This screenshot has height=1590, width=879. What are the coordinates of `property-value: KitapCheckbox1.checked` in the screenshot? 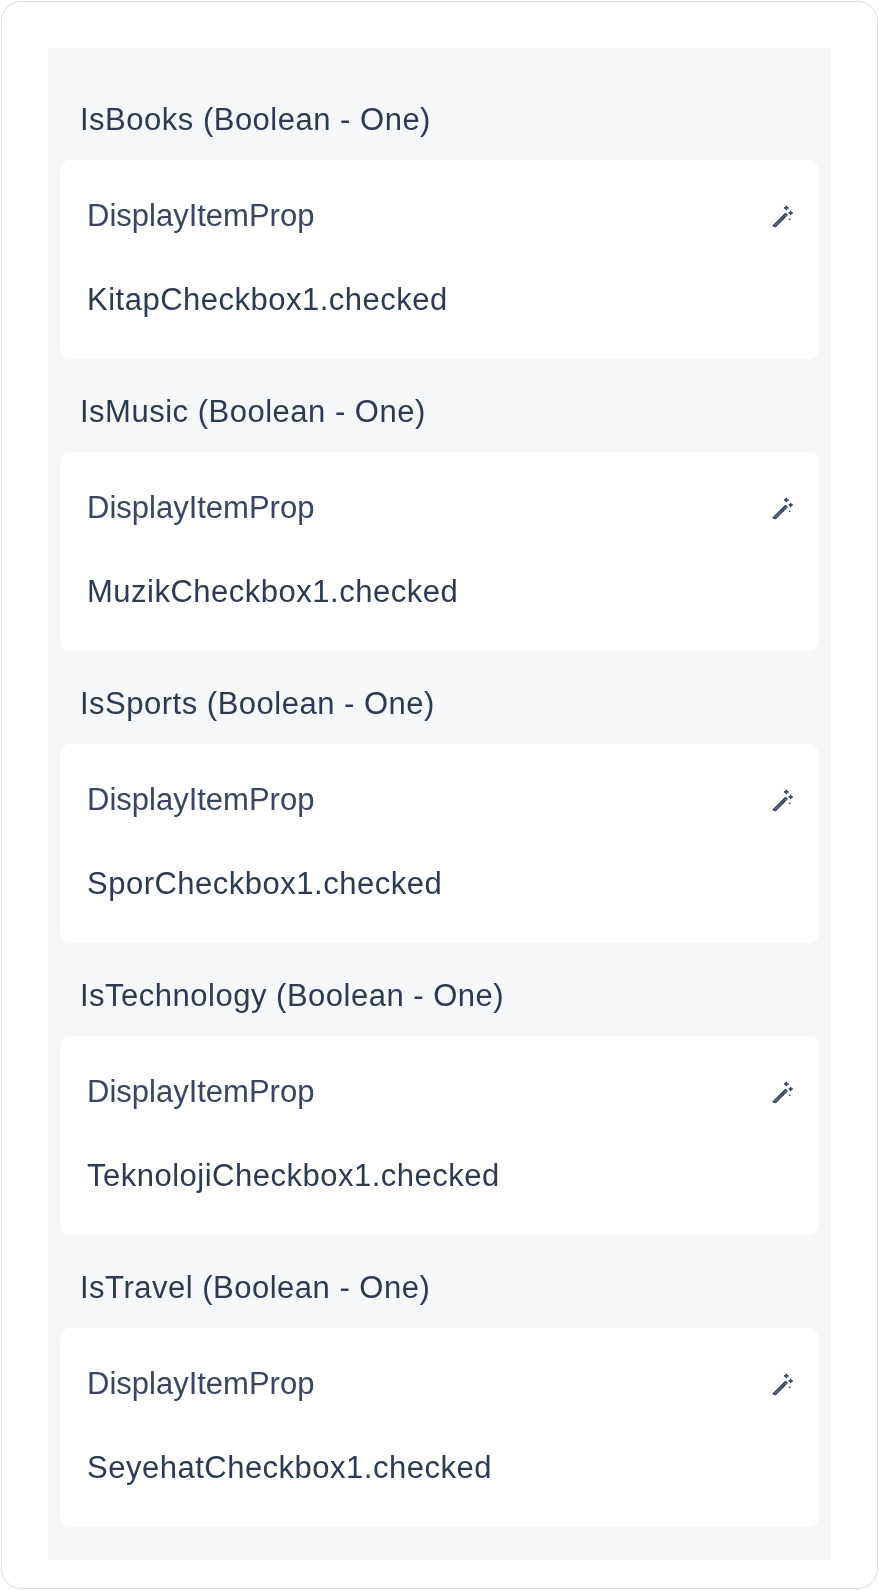 It's located at (268, 300).